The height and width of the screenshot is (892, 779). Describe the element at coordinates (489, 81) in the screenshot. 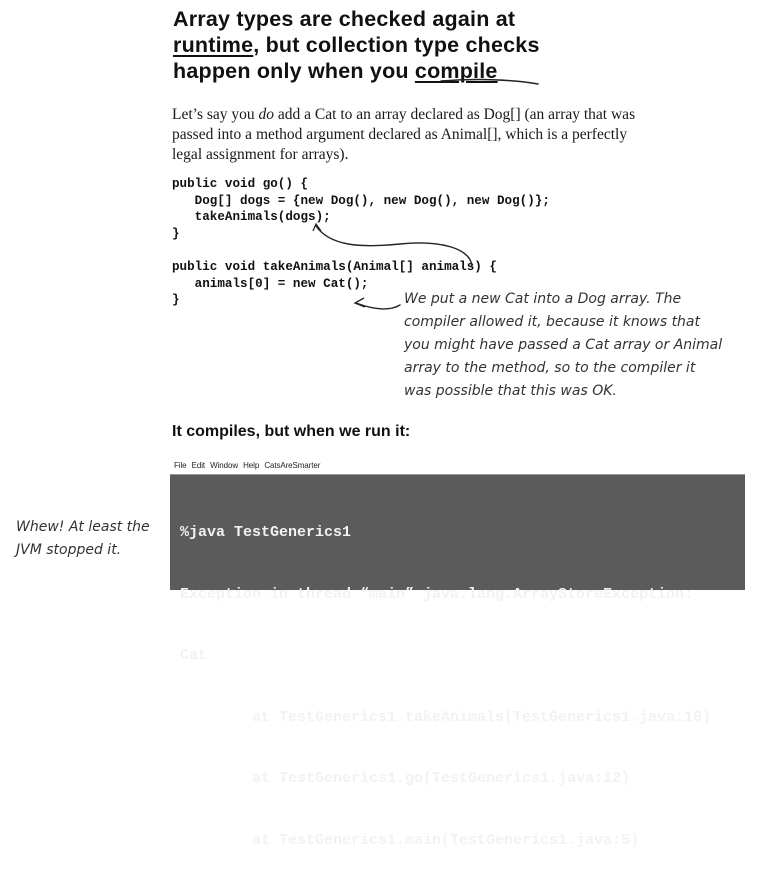

I see `compile-squiggle-mark` at that location.